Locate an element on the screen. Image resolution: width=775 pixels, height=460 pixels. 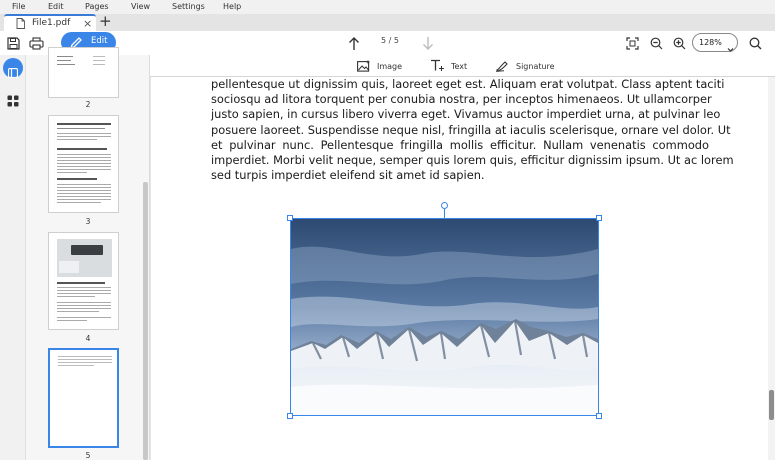
zoom-out-icon is located at coordinates (656, 43).